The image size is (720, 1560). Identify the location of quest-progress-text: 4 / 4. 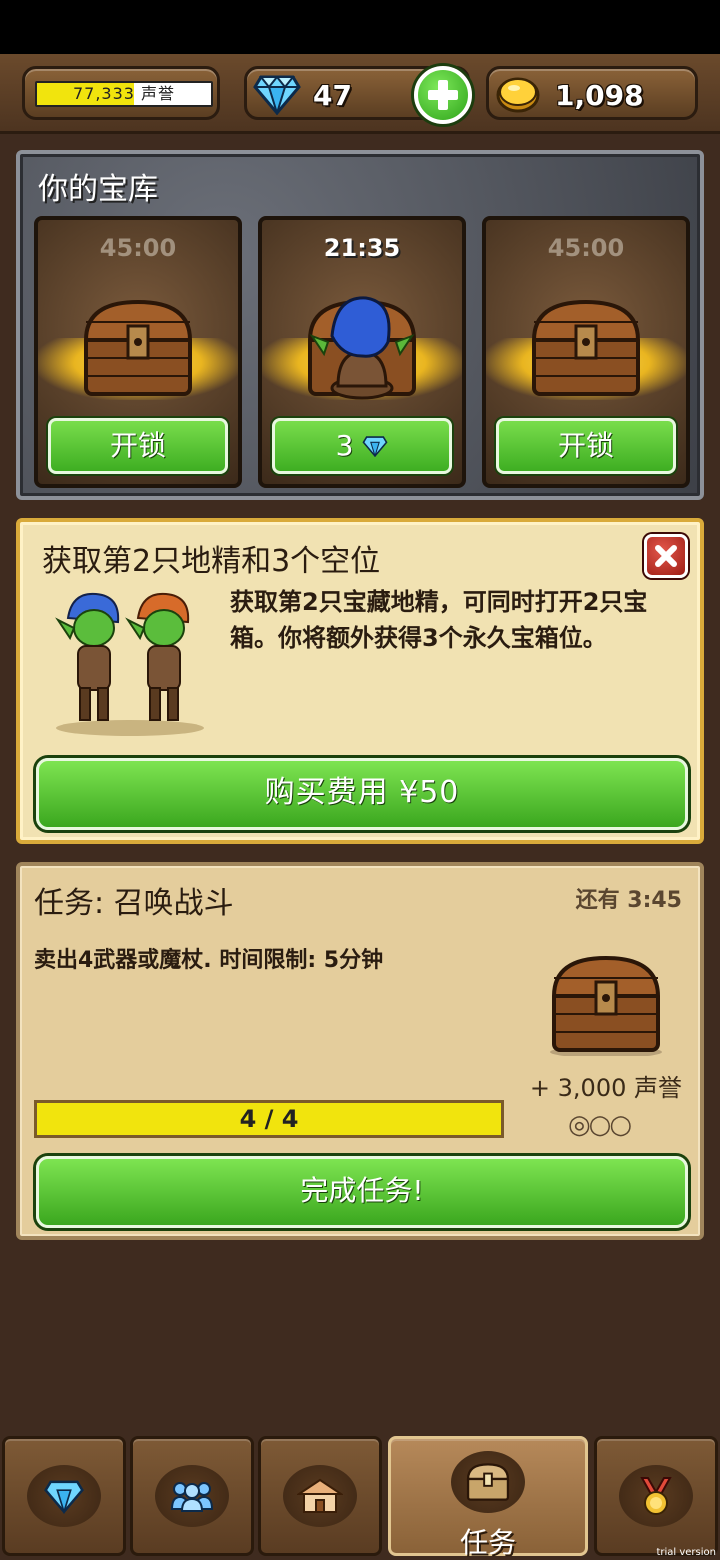
(269, 1119).